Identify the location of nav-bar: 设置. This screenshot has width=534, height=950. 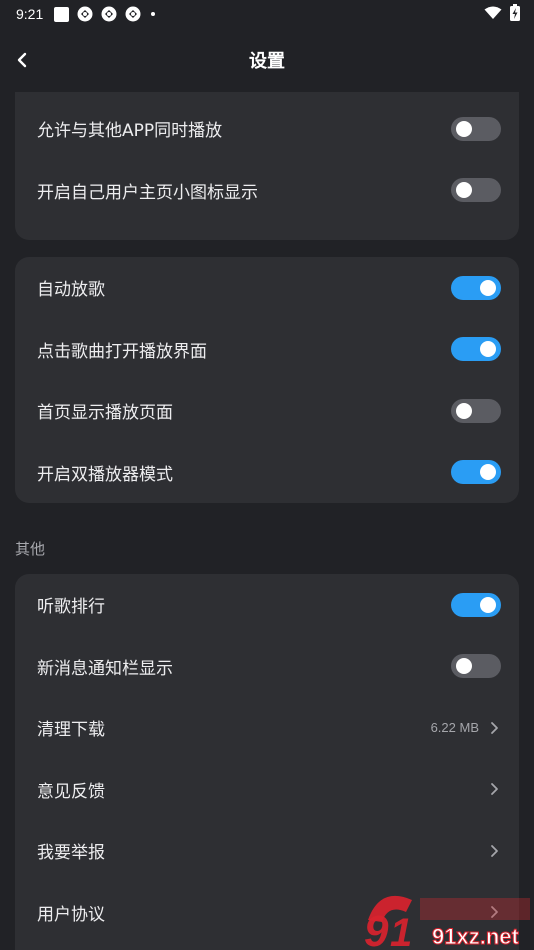
(267, 60).